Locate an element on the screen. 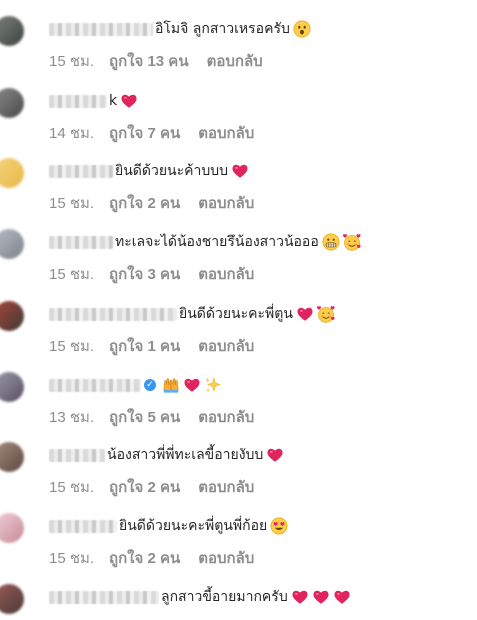 The width and height of the screenshot is (477, 620). comment-meta: 13 ชม. ถูกใจ 5 คน ตอบกลับ is located at coordinates (151, 417).